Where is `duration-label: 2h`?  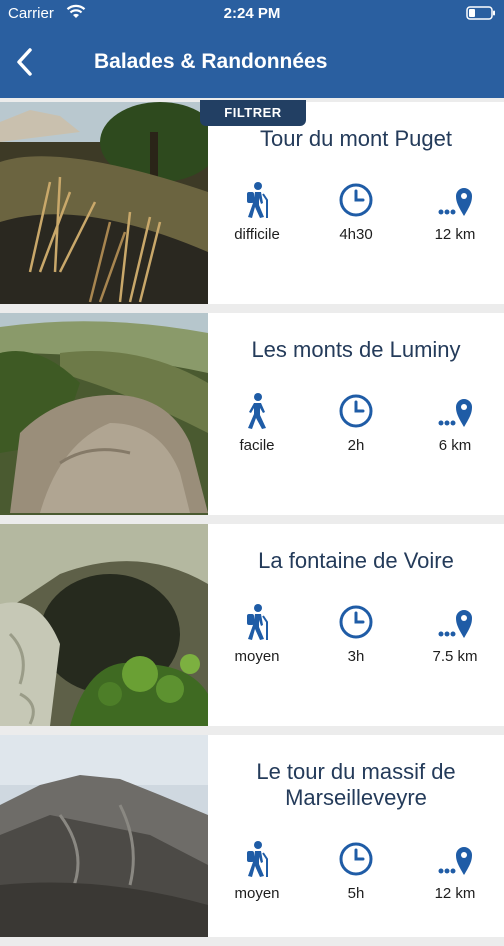
duration-label: 2h is located at coordinates (356, 445).